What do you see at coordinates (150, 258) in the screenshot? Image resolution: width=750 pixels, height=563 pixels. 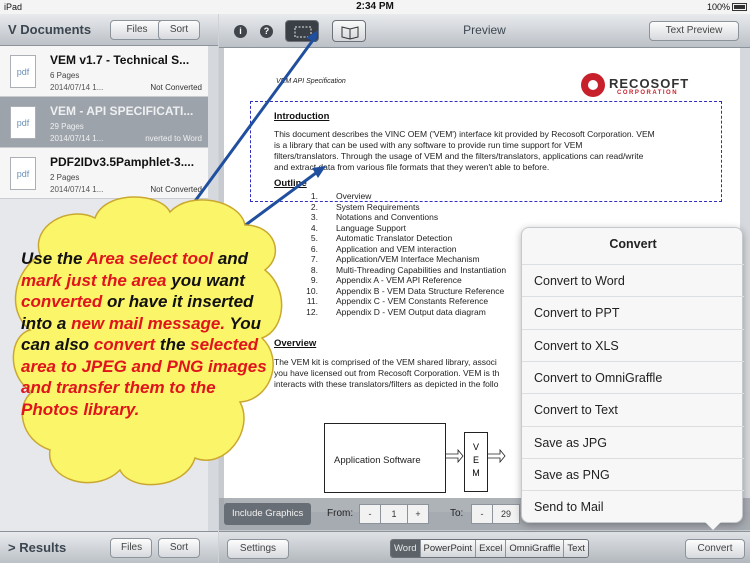 I see `callout-highlight: Area select tool` at bounding box center [150, 258].